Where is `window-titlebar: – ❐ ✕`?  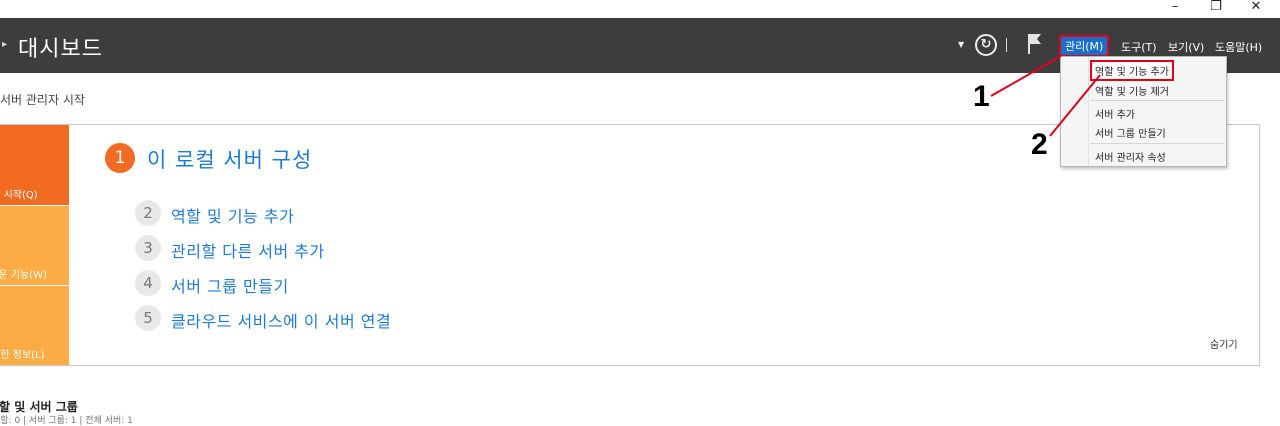
window-titlebar: – ❐ ✕ is located at coordinates (640, 9).